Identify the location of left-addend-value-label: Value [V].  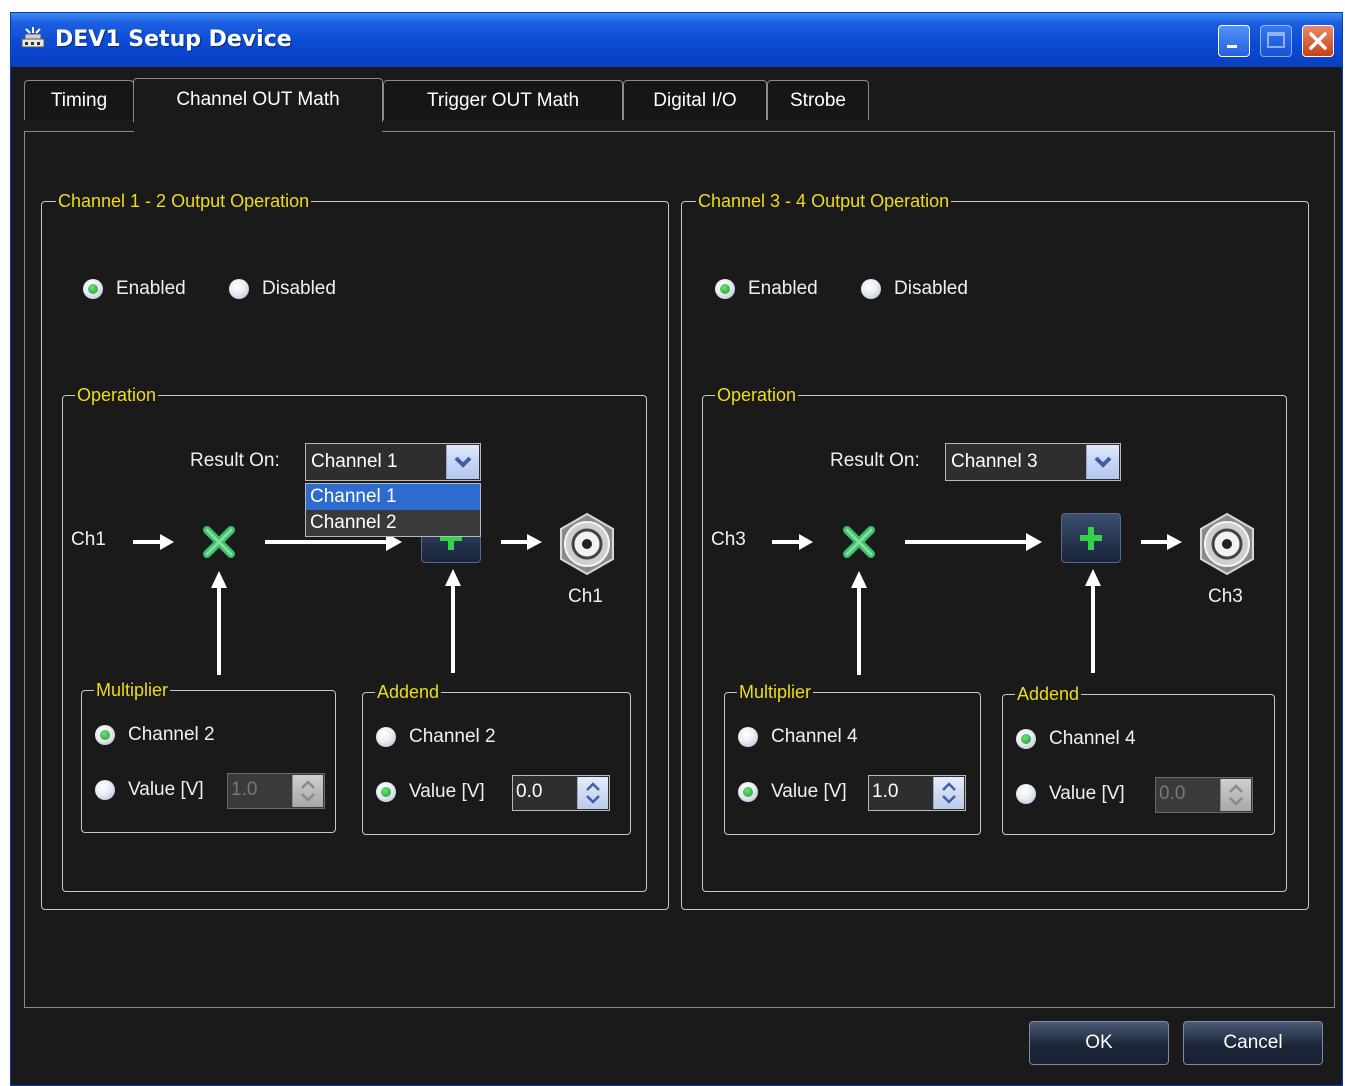
(447, 791).